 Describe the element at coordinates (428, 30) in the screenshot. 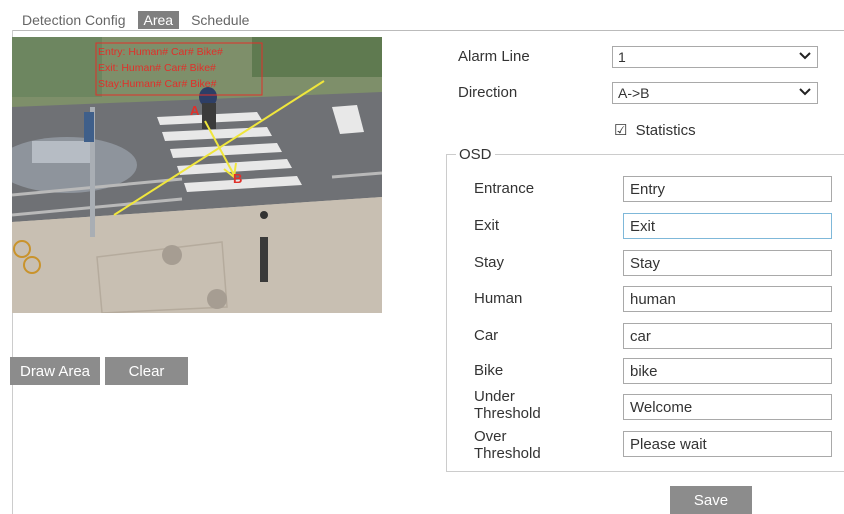

I see `tab-divider` at that location.